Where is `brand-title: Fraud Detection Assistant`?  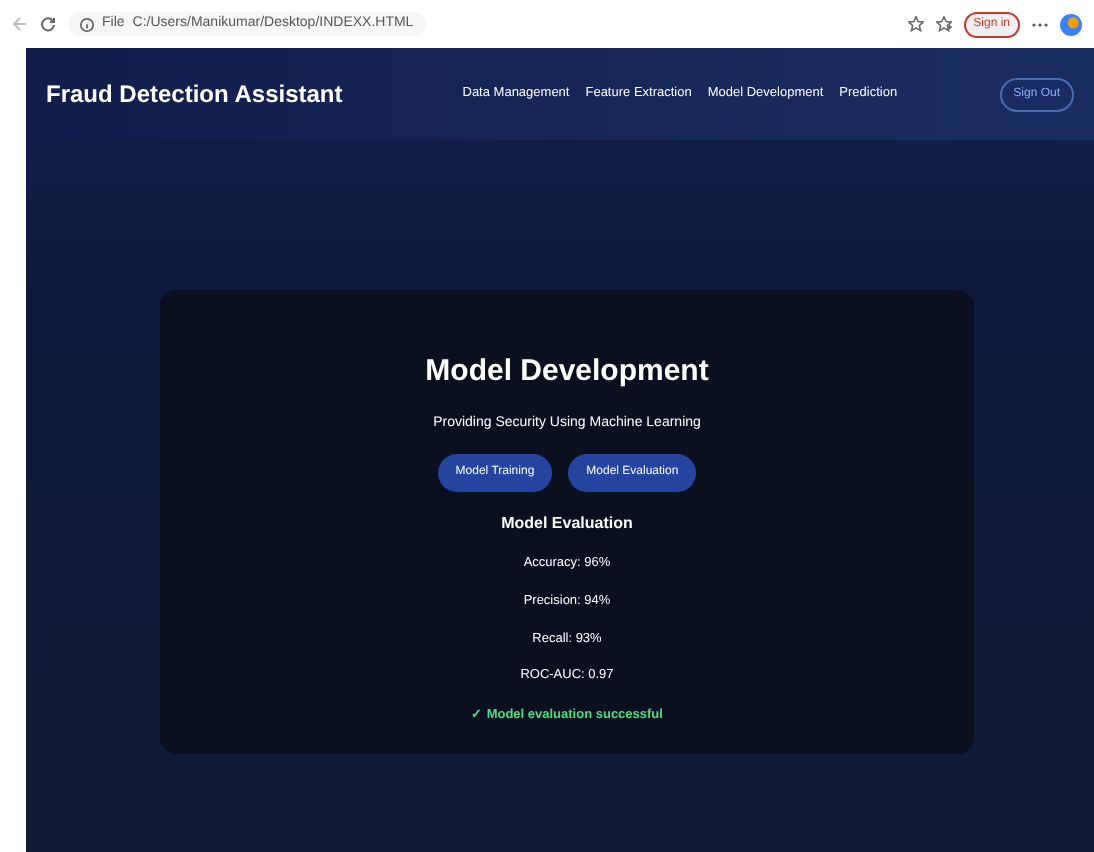 brand-title: Fraud Detection Assistant is located at coordinates (194, 95).